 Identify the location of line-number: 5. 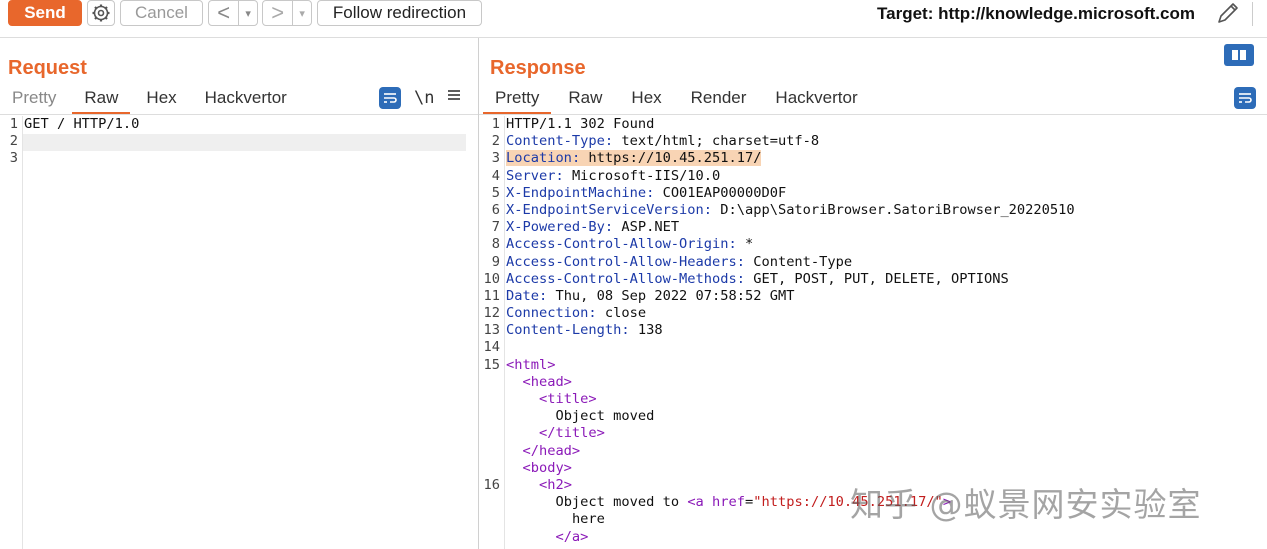
(495, 192).